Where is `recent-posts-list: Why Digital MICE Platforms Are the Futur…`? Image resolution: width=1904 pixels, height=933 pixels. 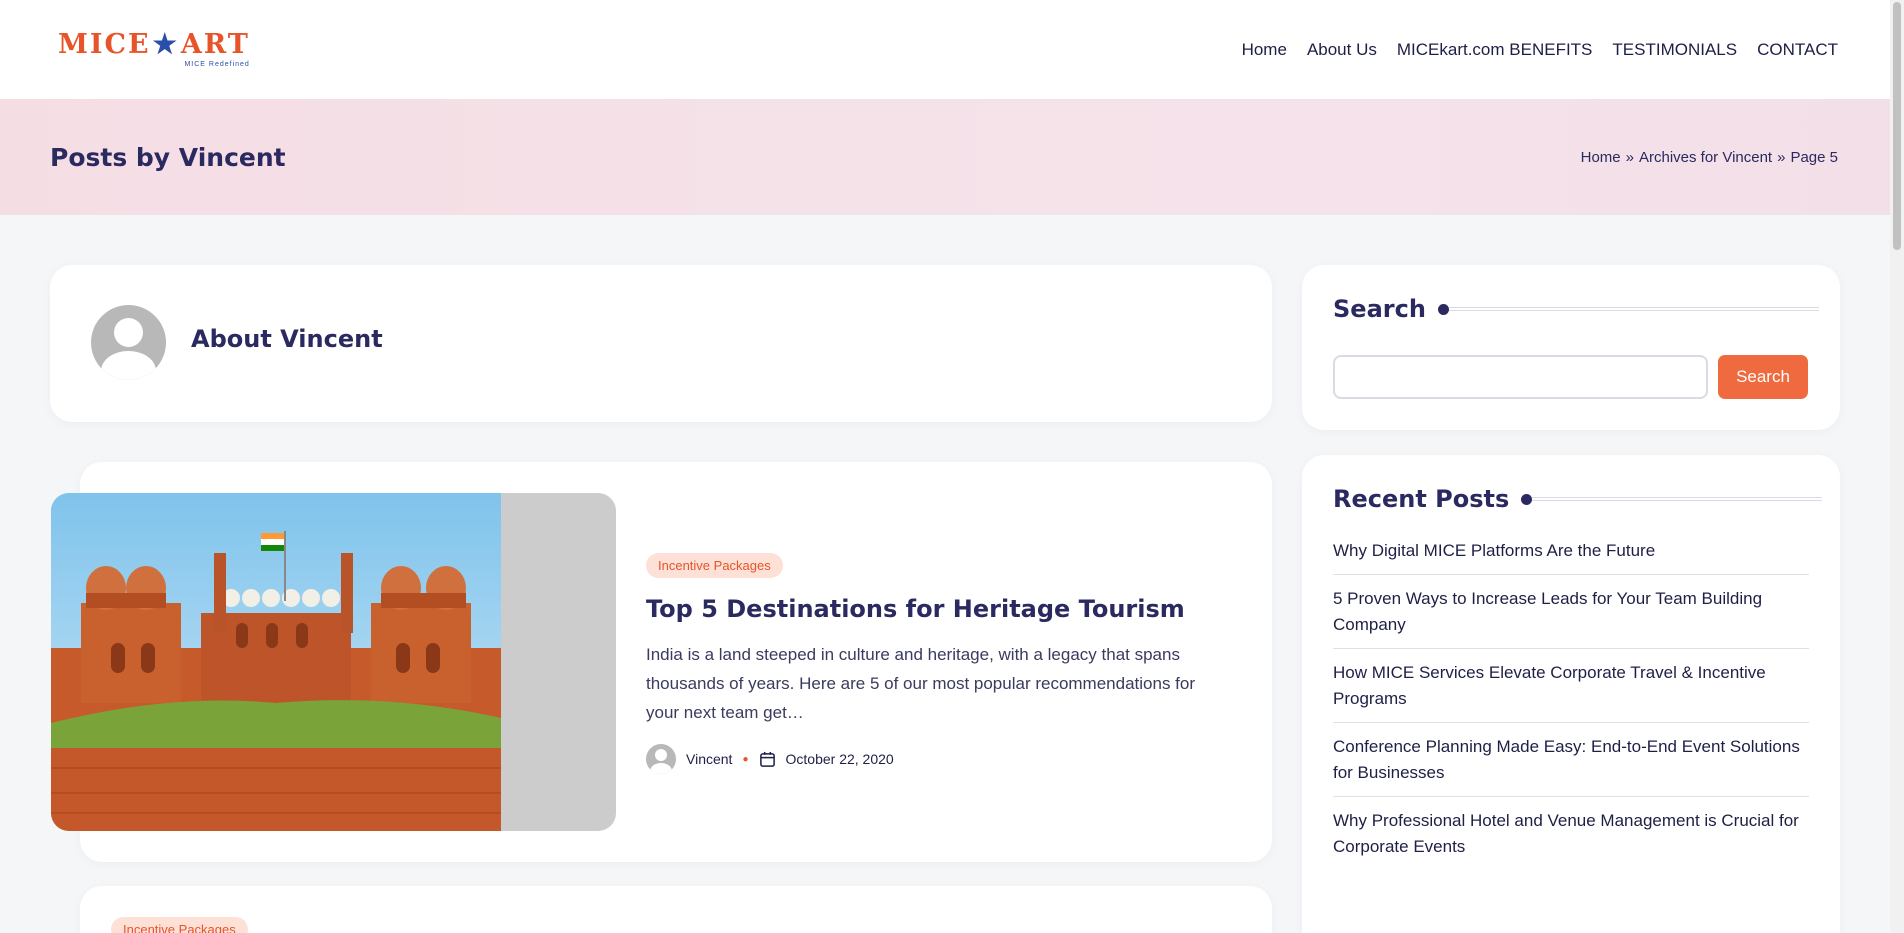
recent-posts-list: Why Digital MICE Platforms Are the Futur… is located at coordinates (1571, 704).